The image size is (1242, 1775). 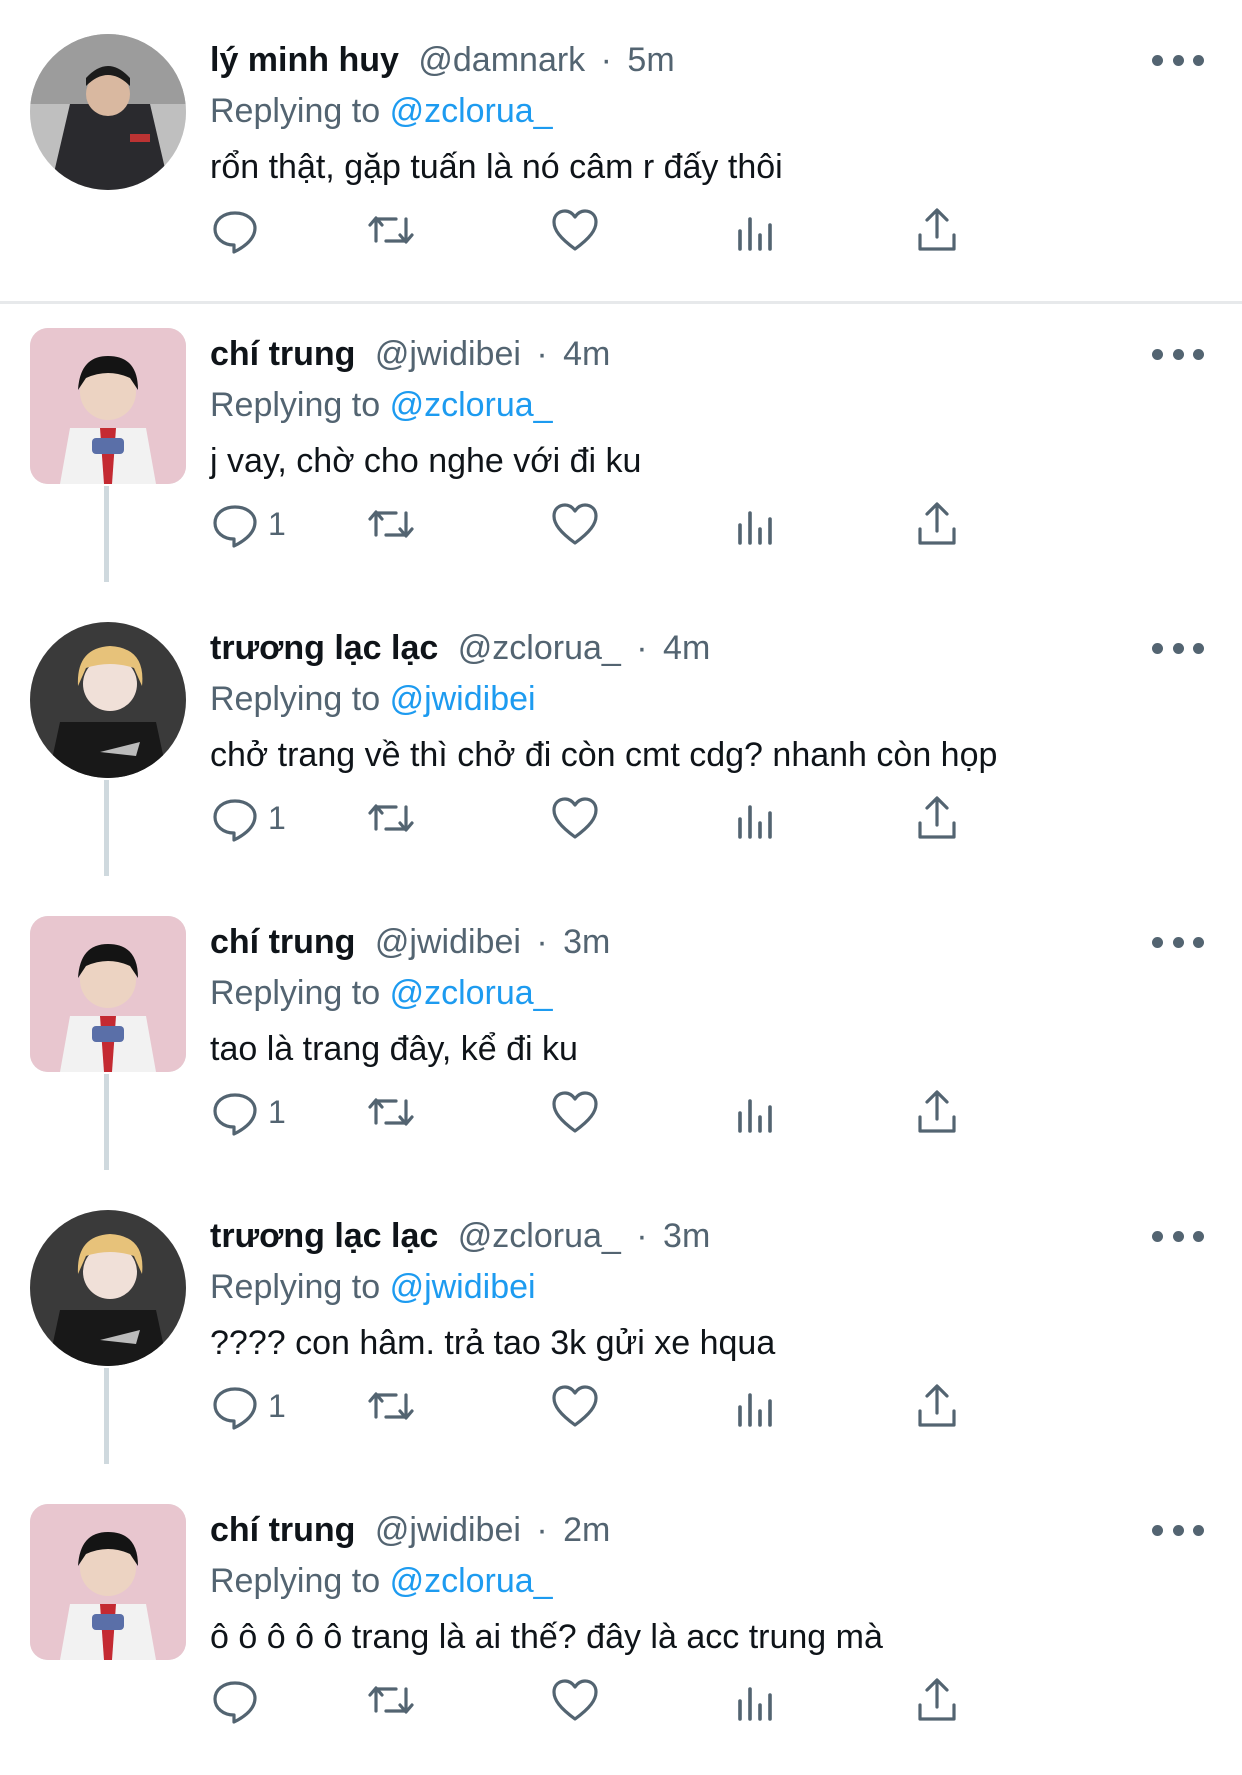 I want to click on display-name: lý minh huy, so click(x=304, y=60).